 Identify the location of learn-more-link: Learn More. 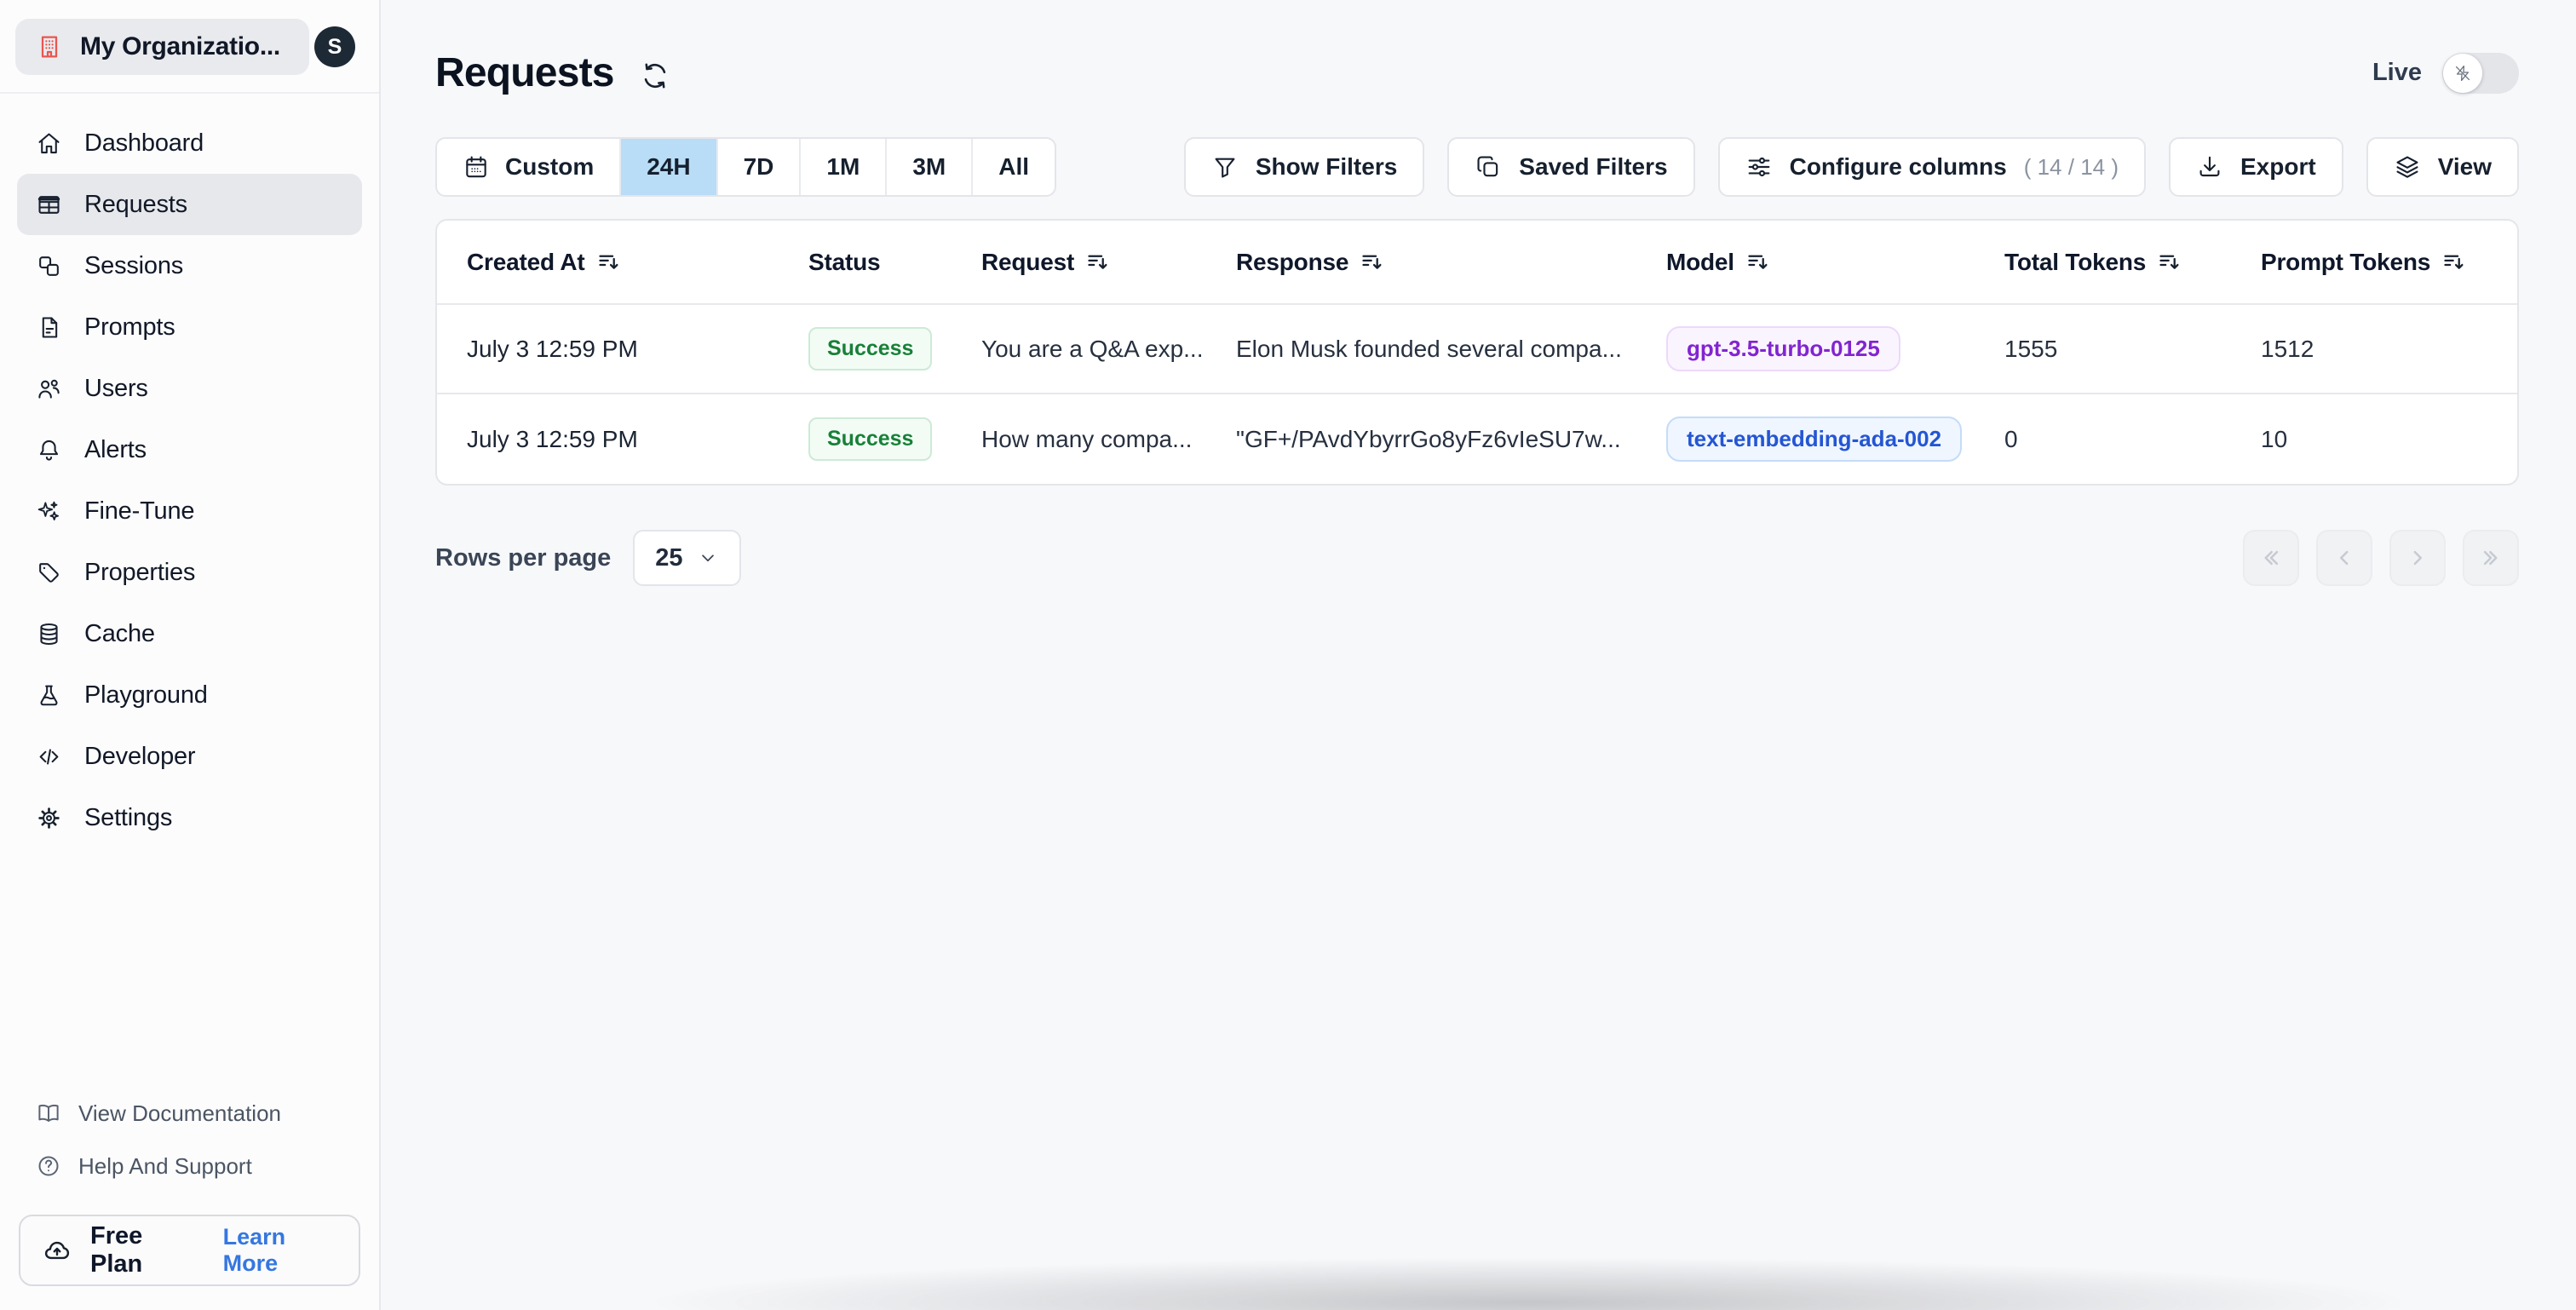
(279, 1250).